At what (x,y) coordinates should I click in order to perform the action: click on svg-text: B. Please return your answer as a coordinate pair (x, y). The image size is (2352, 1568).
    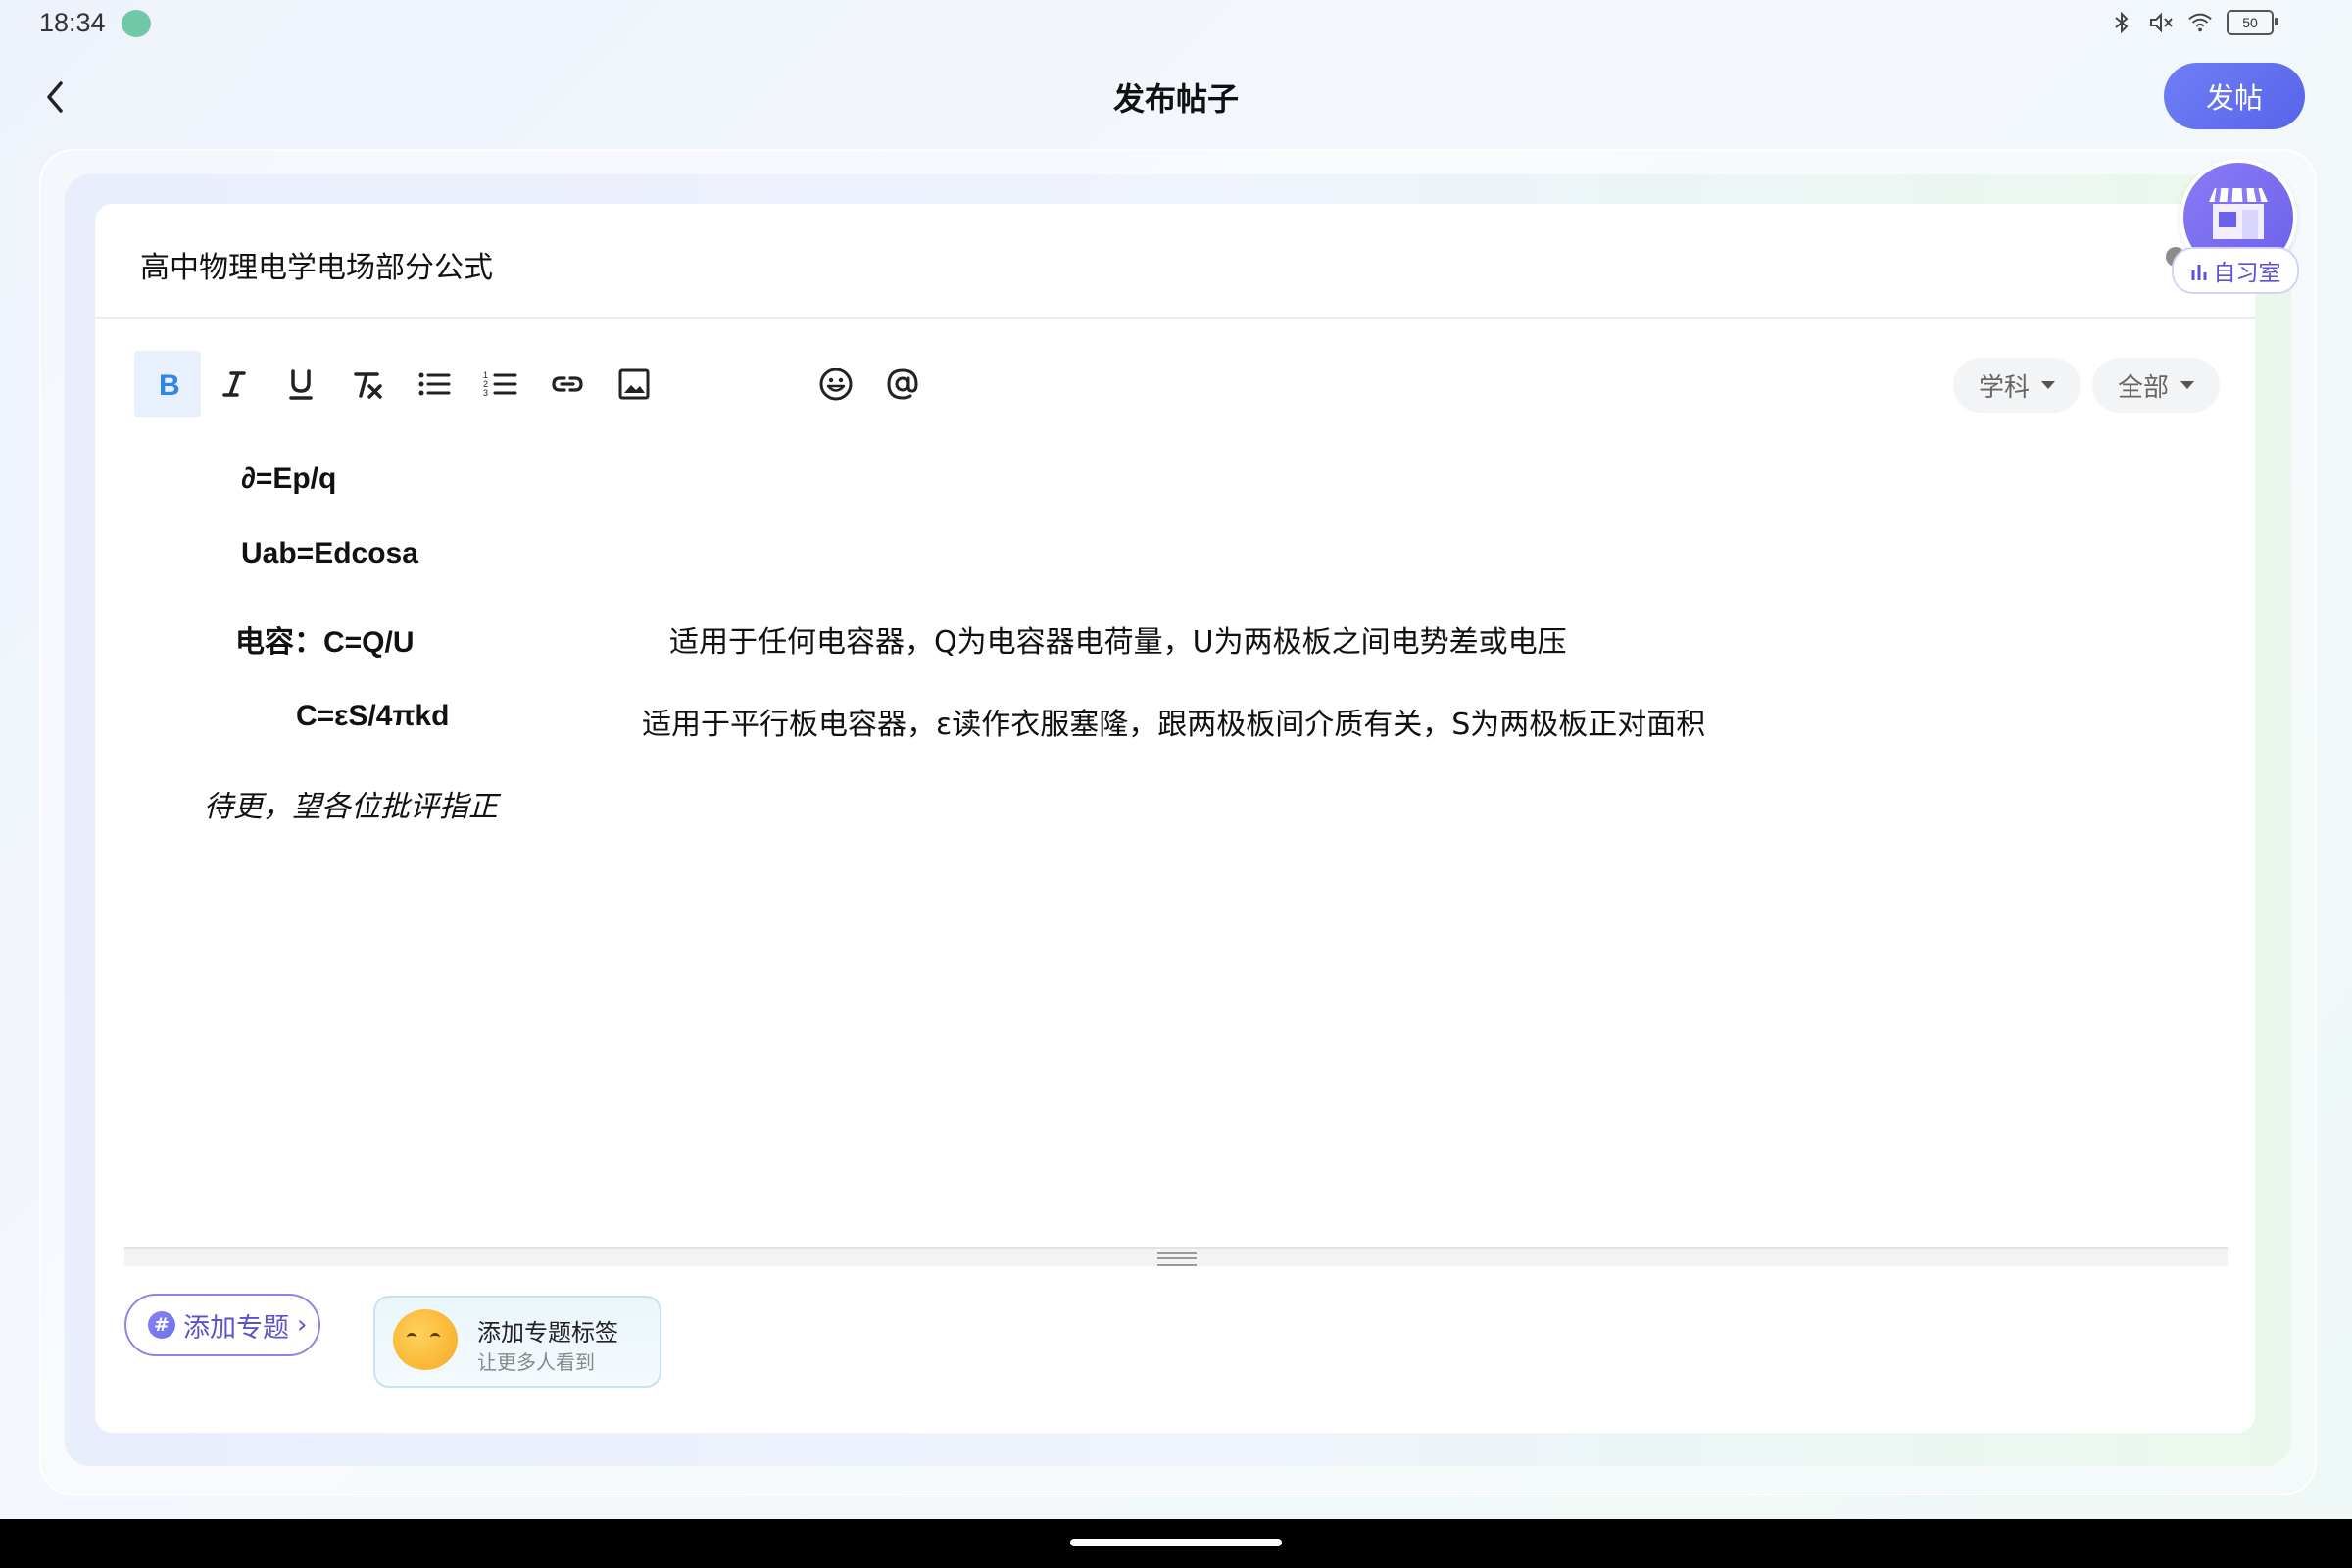
    Looking at the image, I should click on (169, 385).